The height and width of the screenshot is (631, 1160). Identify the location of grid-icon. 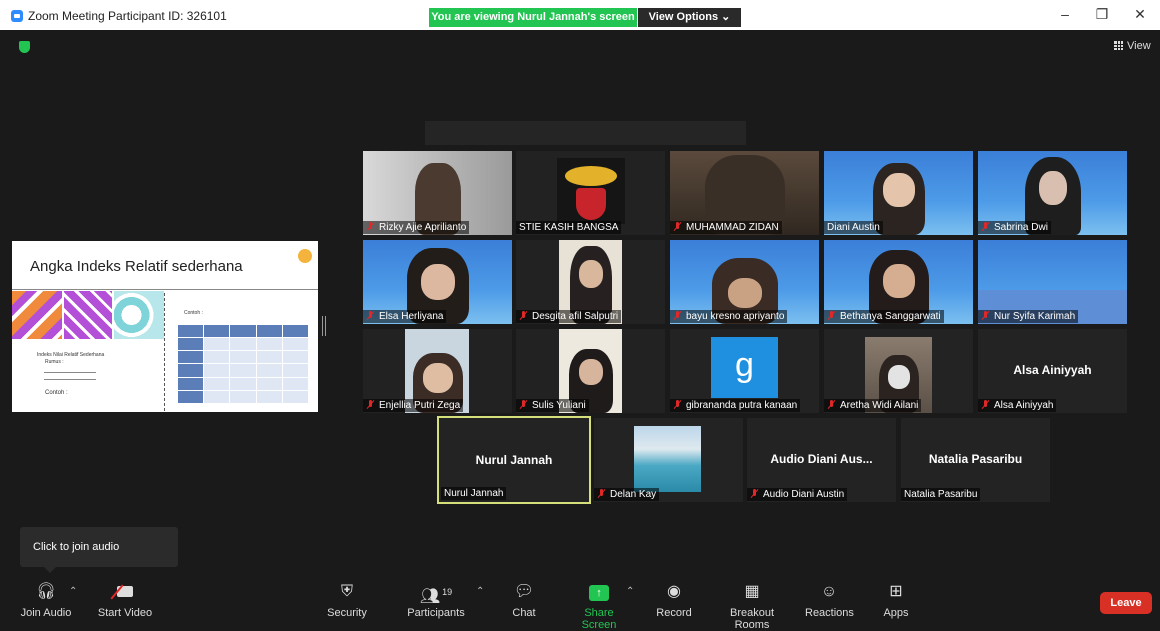
(1118, 45).